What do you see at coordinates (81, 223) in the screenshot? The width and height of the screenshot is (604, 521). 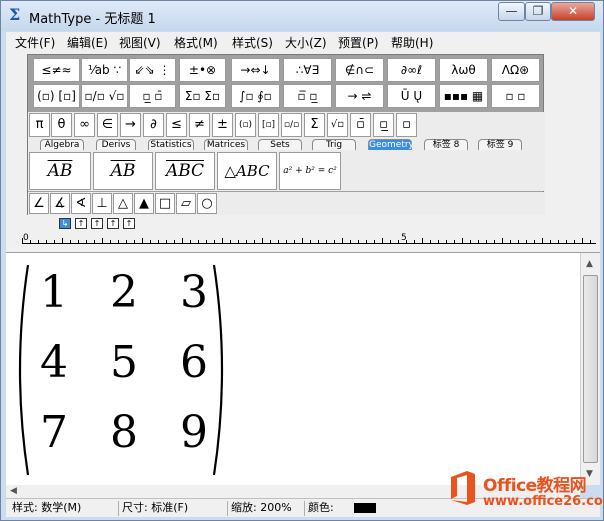 I see `center-tab-stop-button: ↑` at bounding box center [81, 223].